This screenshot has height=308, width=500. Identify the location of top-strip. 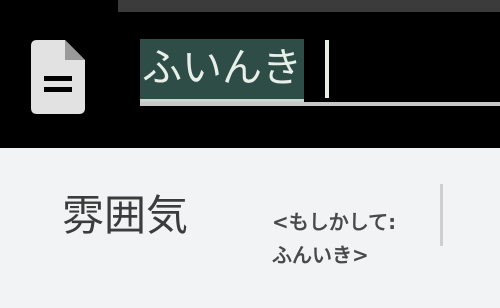
(309, 6).